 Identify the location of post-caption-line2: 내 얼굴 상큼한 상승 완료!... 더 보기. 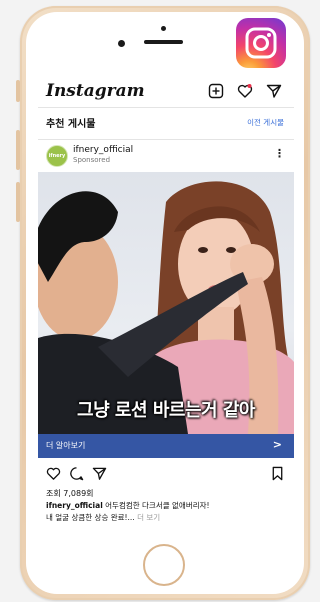
(103, 517).